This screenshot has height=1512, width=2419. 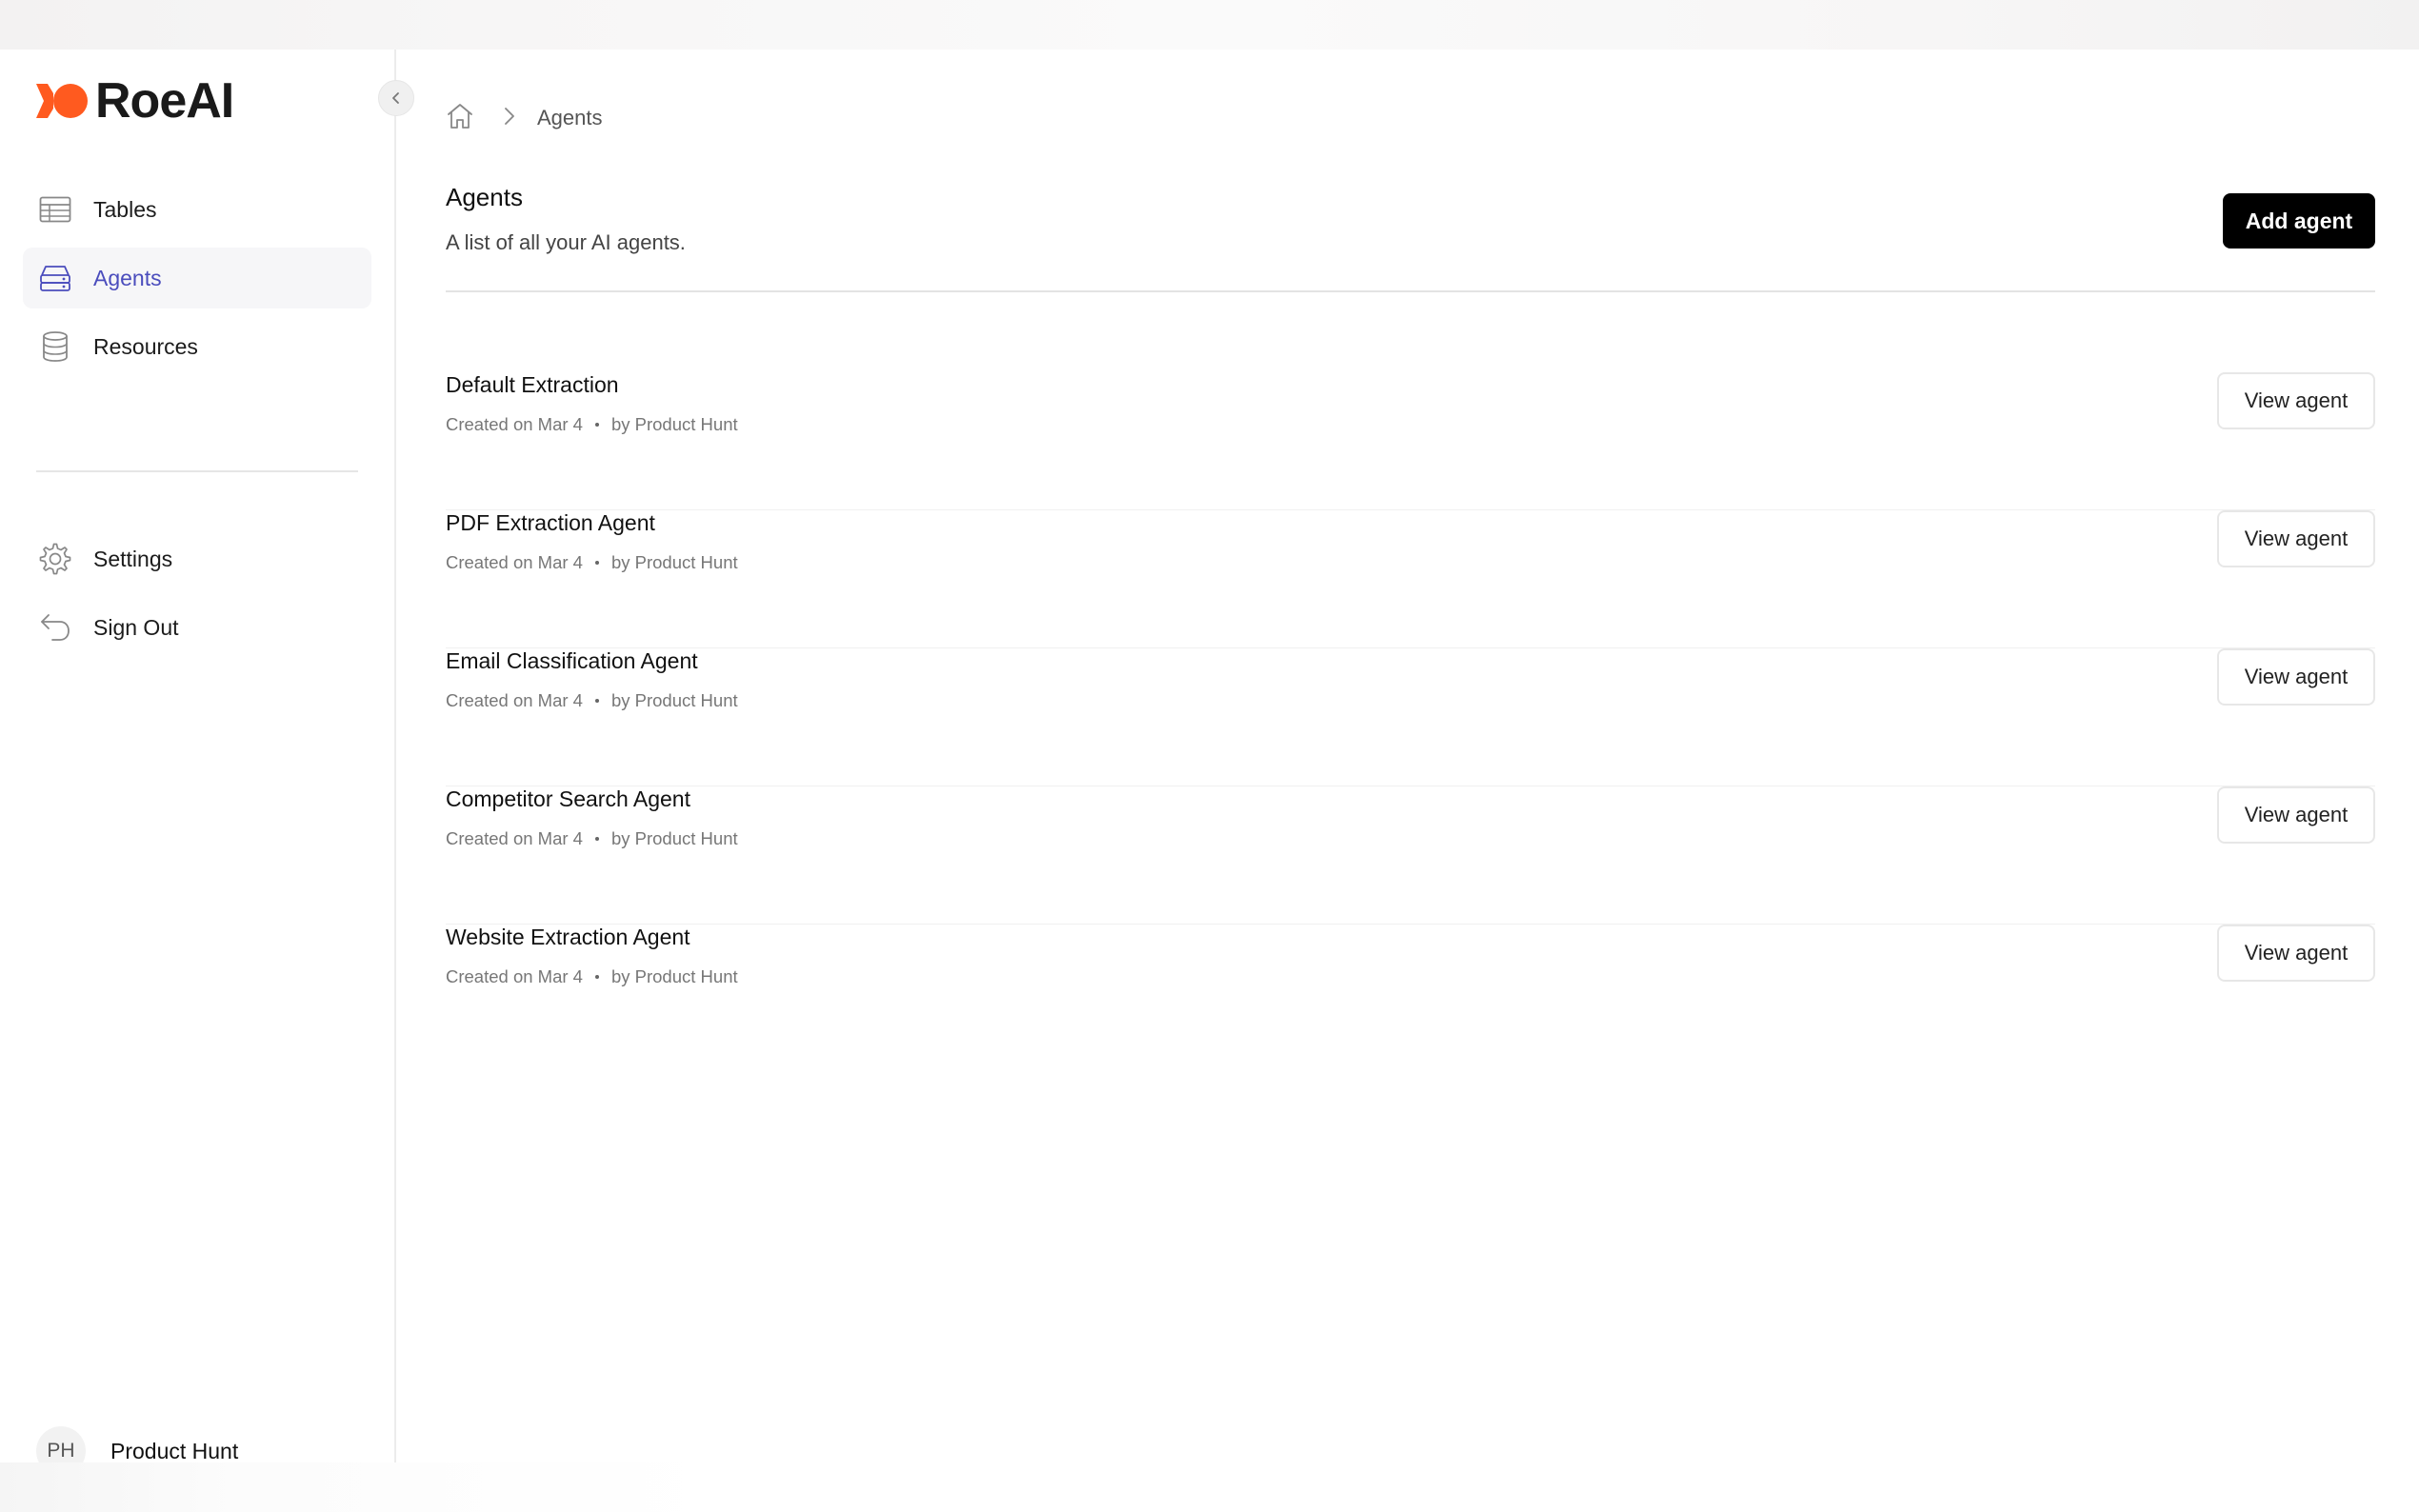 What do you see at coordinates (1410, 291) in the screenshot?
I see `header-divider` at bounding box center [1410, 291].